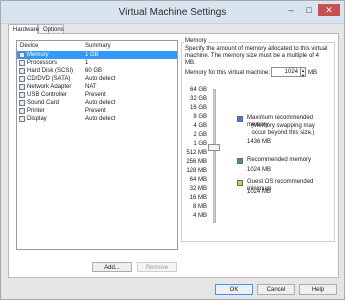  I want to click on device-summary: 1 GB, so click(92, 55).